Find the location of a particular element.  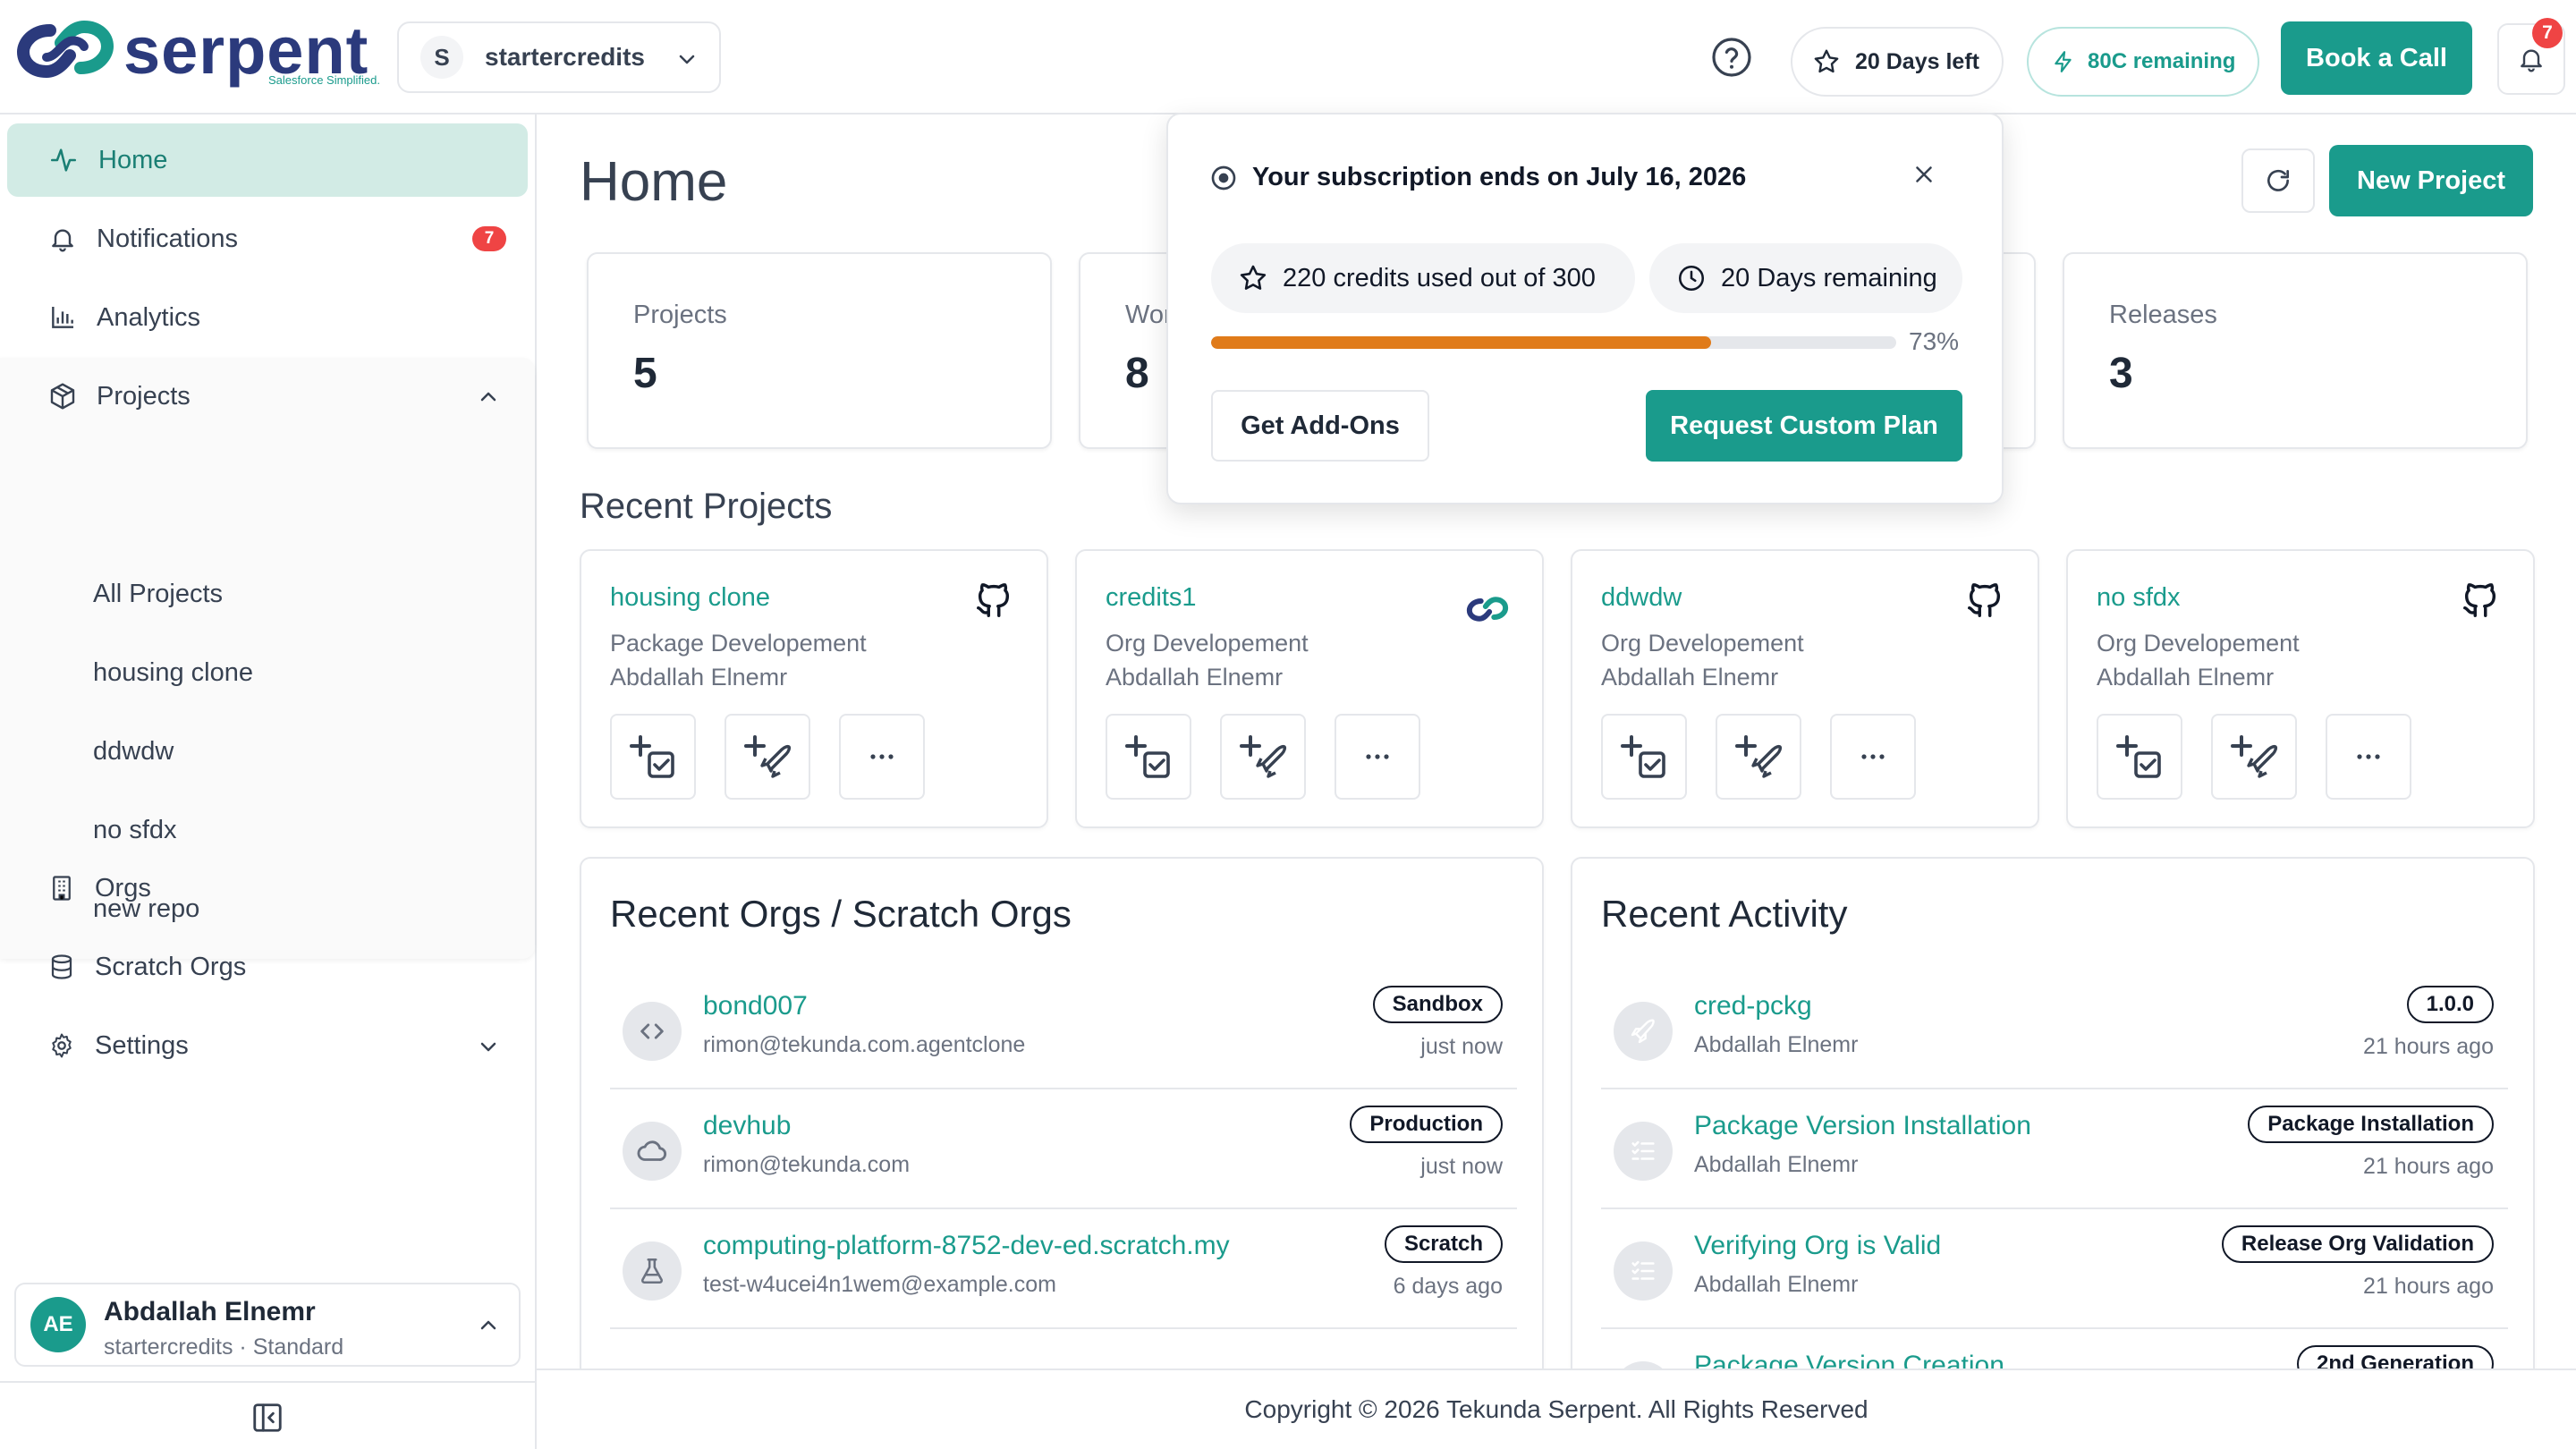

sidebar-item-label: Projects is located at coordinates (144, 396).